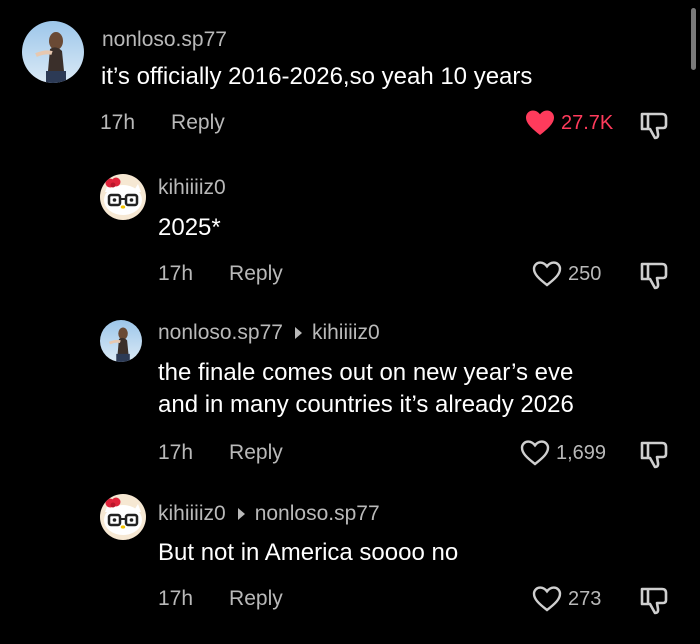 The width and height of the screenshot is (700, 644). I want to click on like-count: 27.7K, so click(587, 122).